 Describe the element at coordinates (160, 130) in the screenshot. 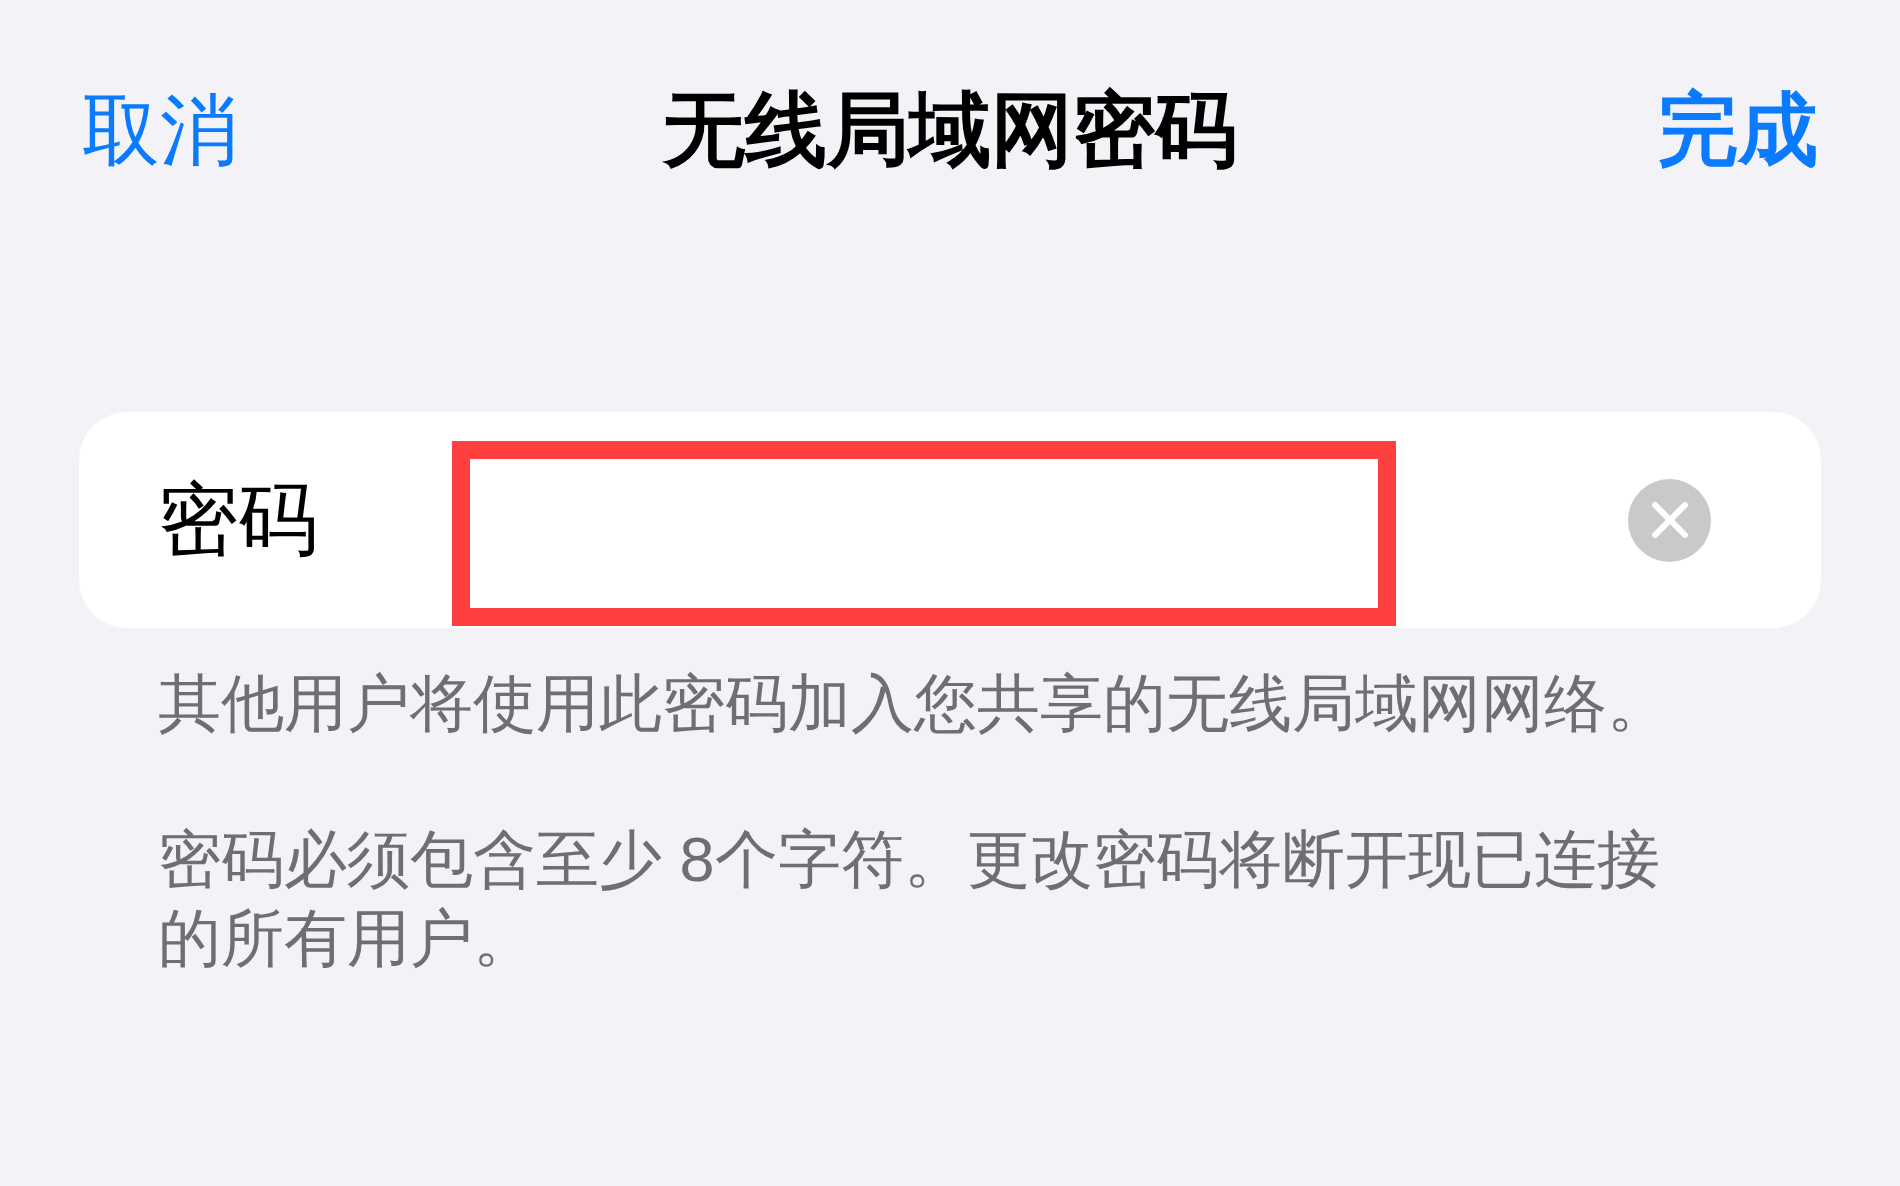

I see `cancel-button: 取消` at that location.